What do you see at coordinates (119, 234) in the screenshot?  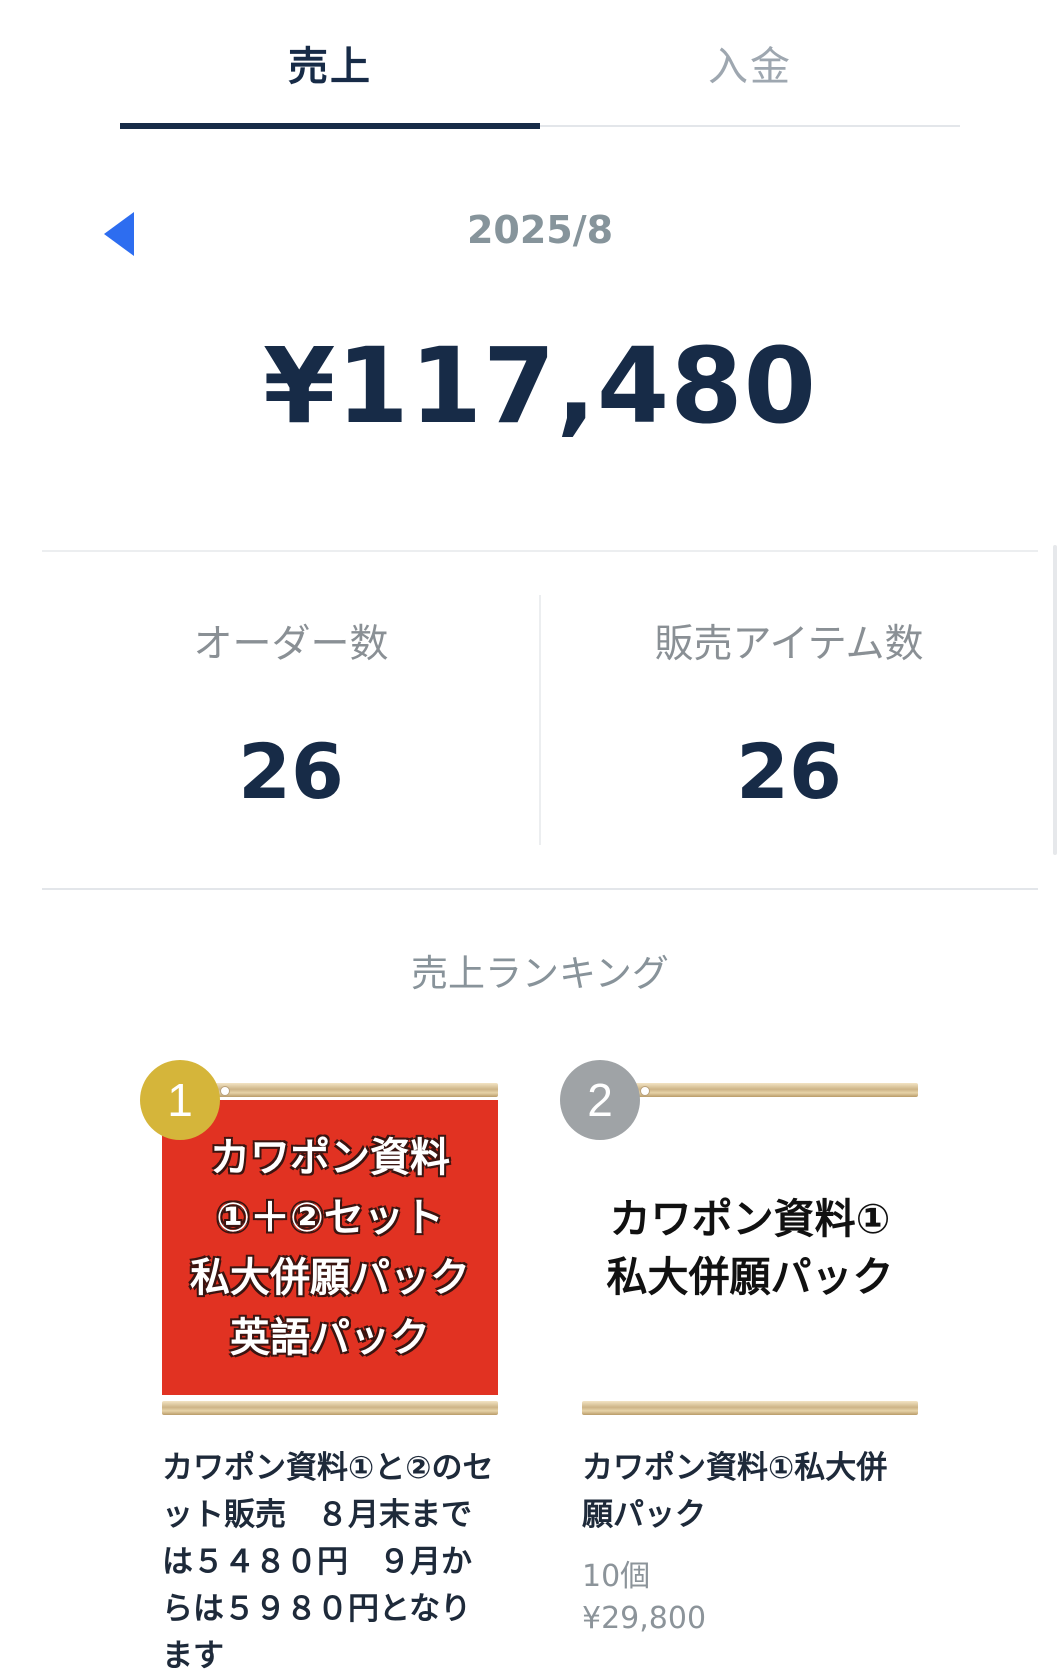 I see `triangle-left-icon` at bounding box center [119, 234].